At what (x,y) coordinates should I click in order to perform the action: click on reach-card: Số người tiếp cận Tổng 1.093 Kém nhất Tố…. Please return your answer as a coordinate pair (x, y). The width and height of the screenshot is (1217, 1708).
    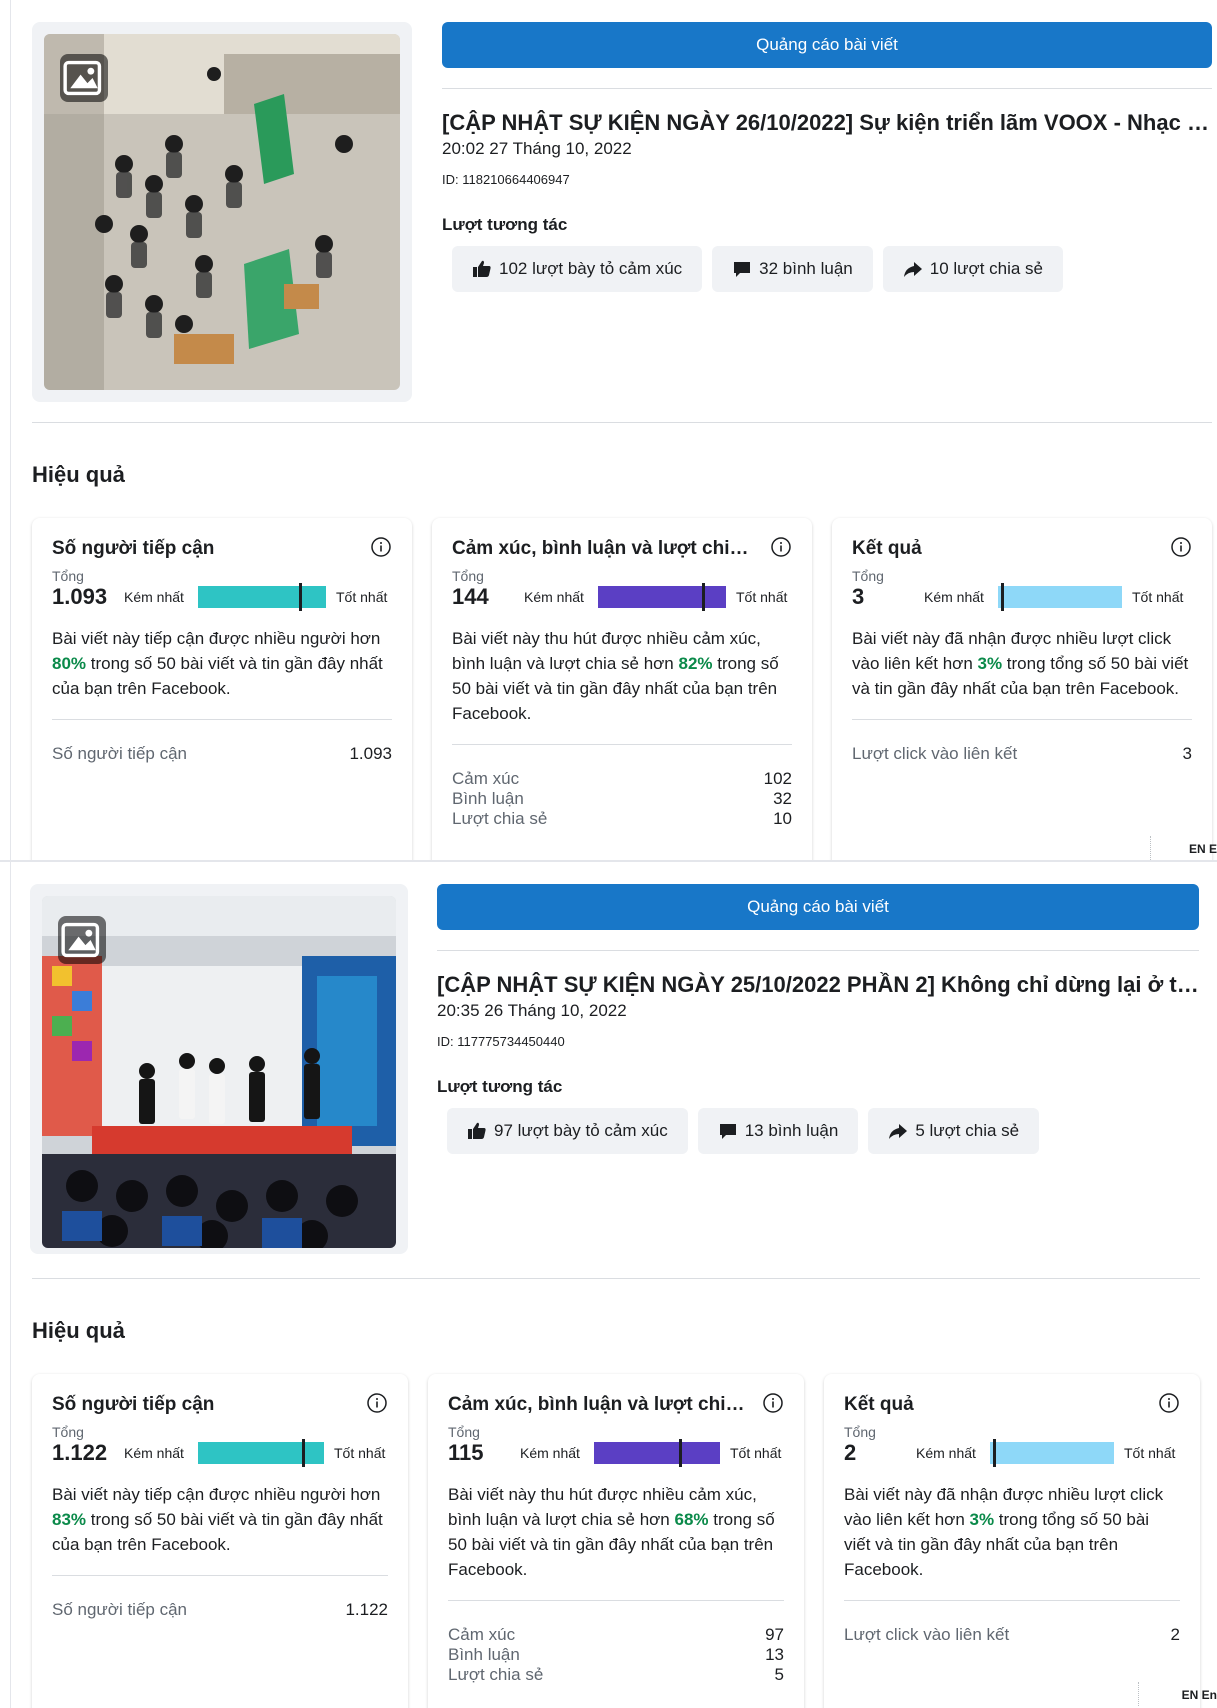
    Looking at the image, I should click on (222, 690).